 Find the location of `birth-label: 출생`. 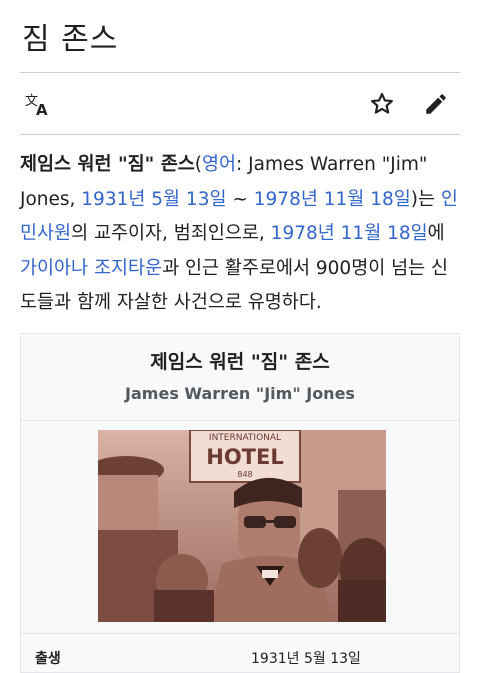

birth-label: 출생 is located at coordinates (48, 659).